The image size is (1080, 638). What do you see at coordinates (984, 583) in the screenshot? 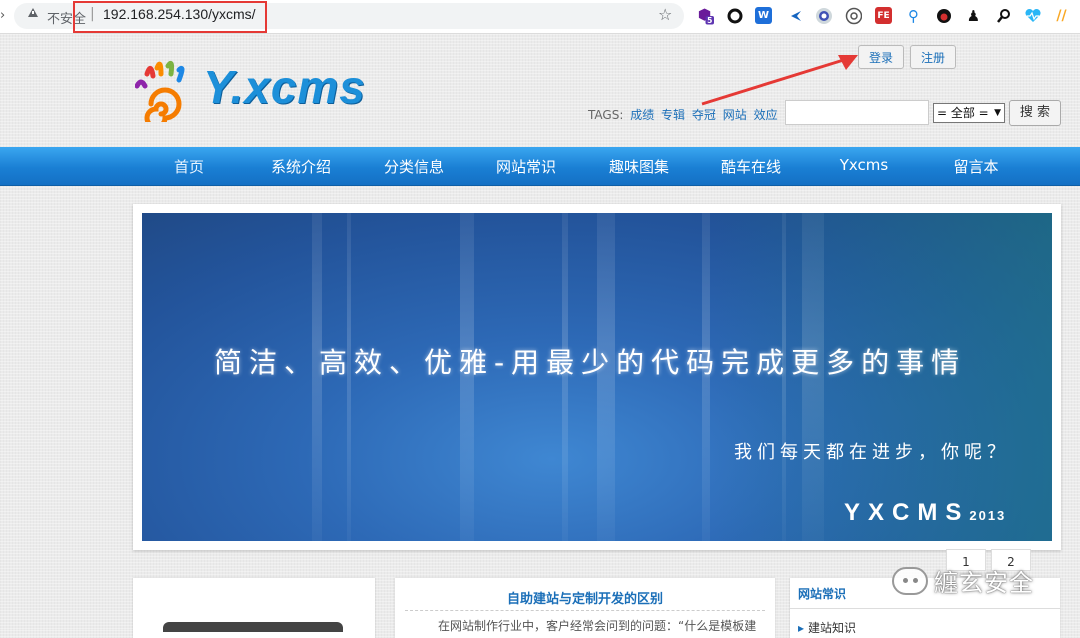
I see `watermark-text: 纏玄安全` at bounding box center [984, 583].